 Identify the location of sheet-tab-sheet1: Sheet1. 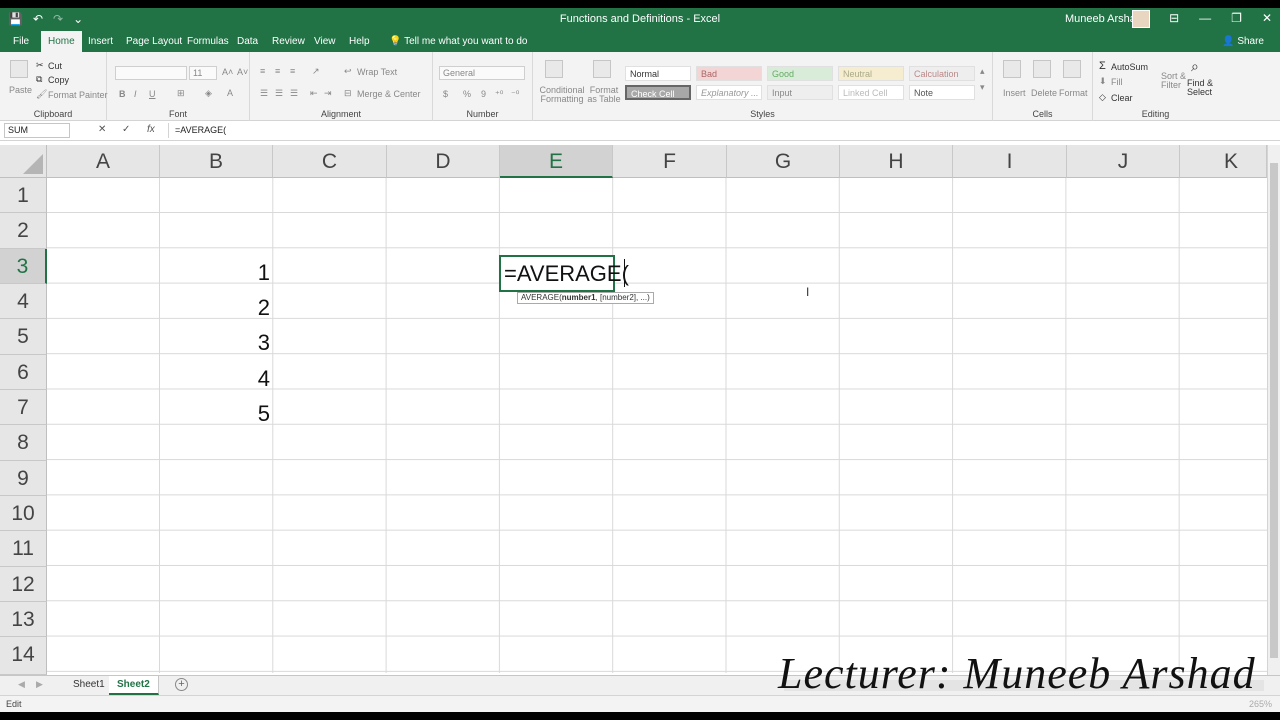
(89, 685).